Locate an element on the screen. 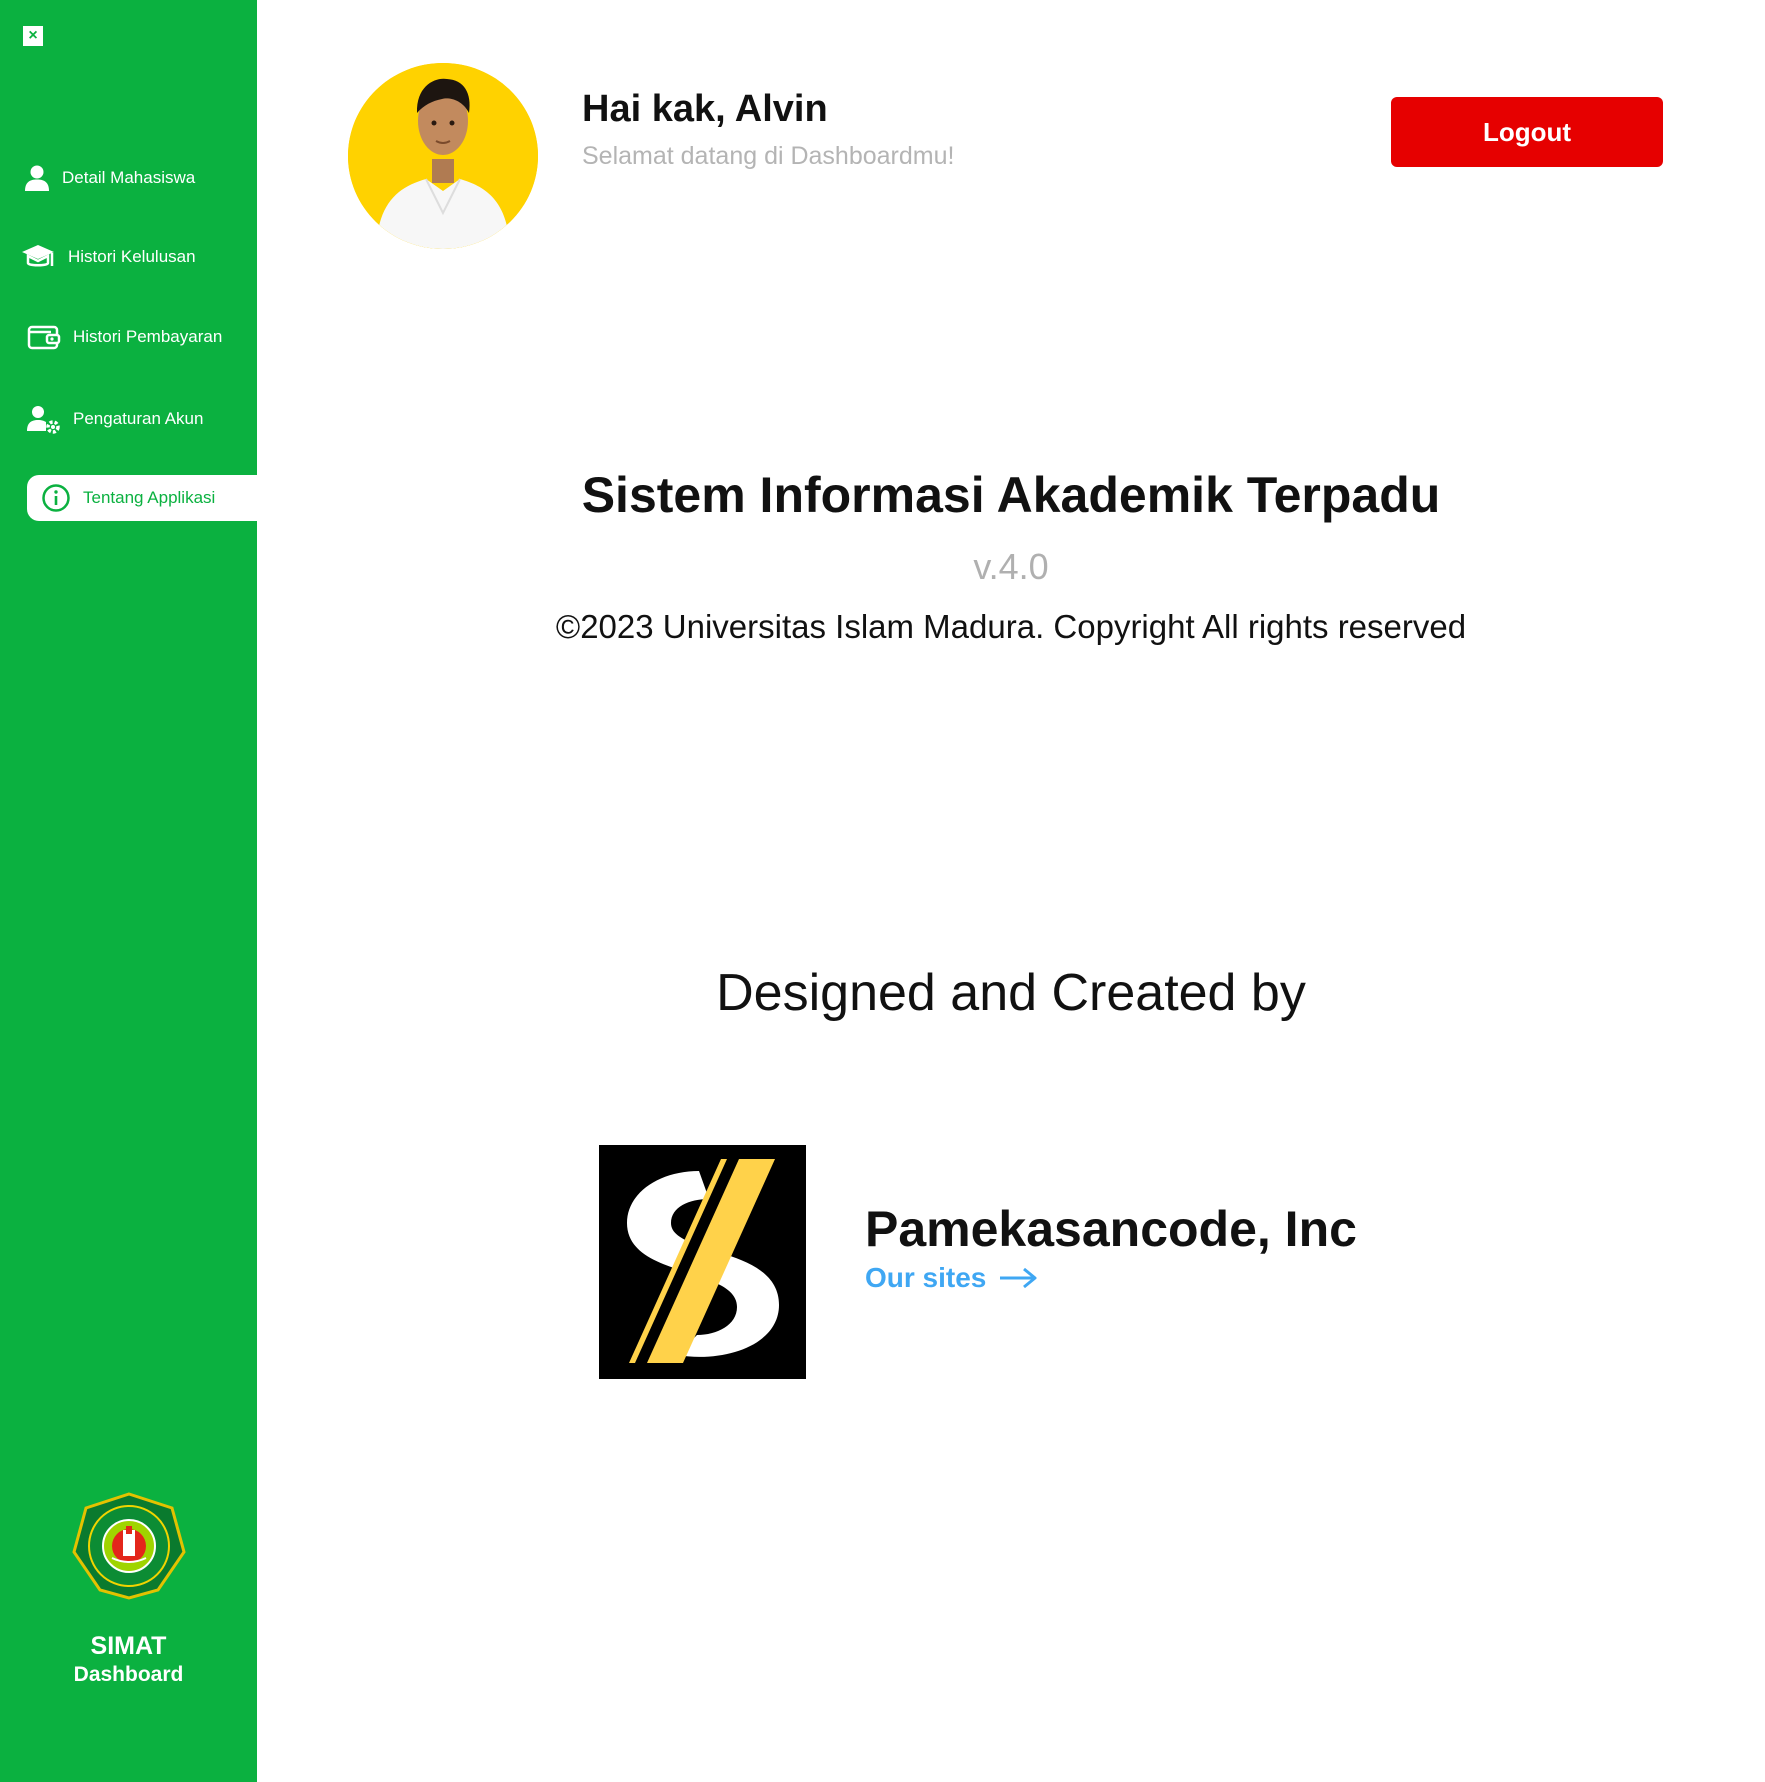 This screenshot has width=1765, height=1782. avatar is located at coordinates (443, 156).